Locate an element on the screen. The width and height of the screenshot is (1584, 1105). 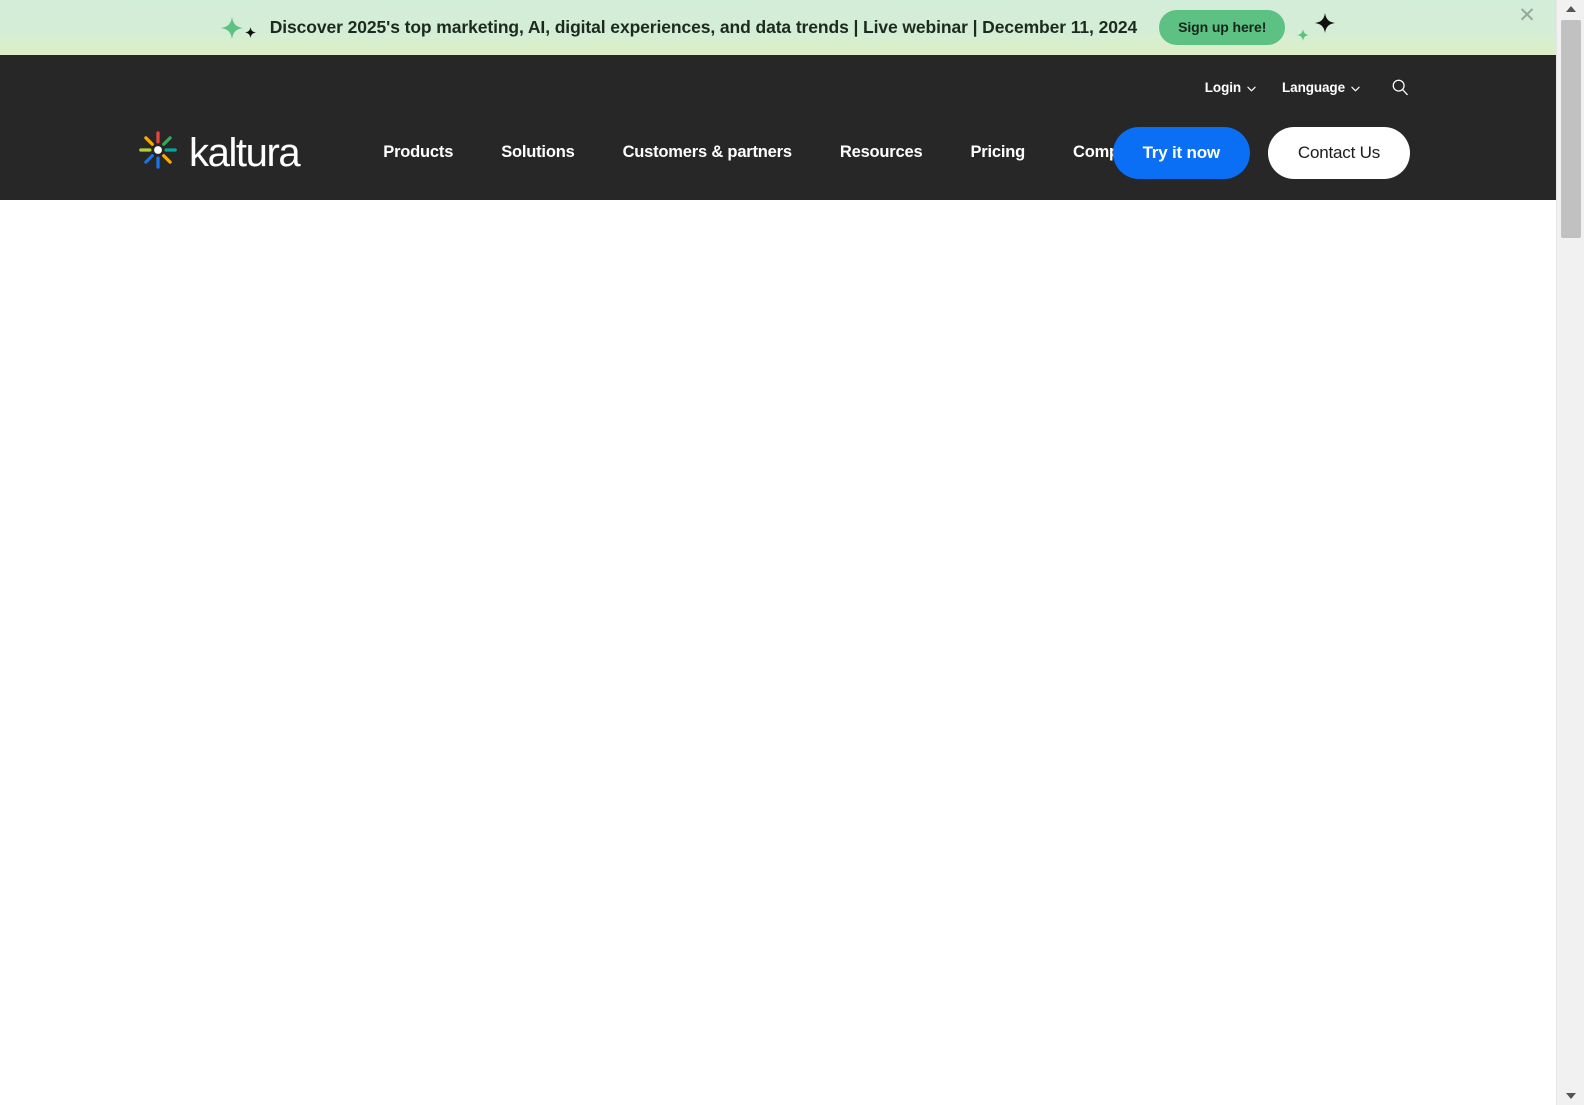
utility-item-login-label: Login is located at coordinates (1223, 87).